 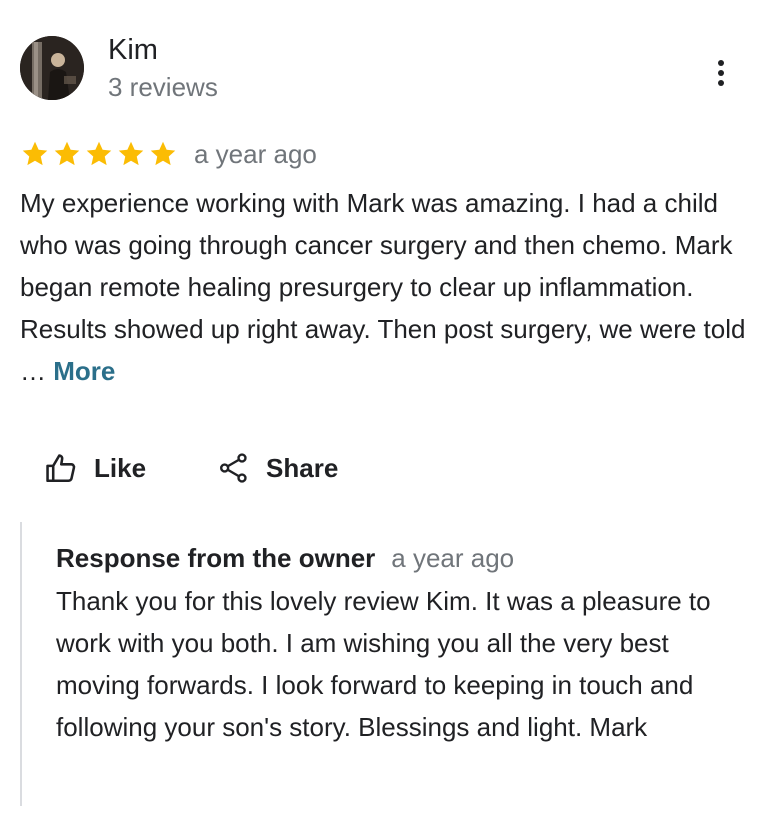 I want to click on avatar-photo, so click(x=52, y=68).